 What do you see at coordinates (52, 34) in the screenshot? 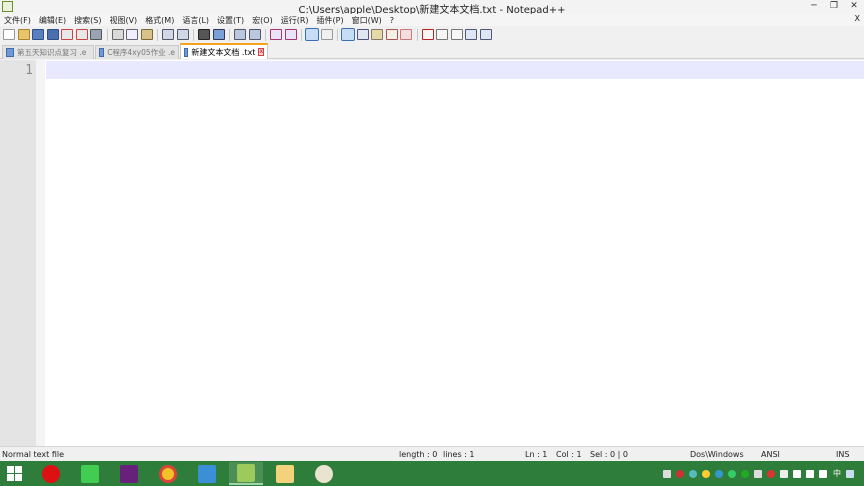
I see `save-all-icon` at bounding box center [52, 34].